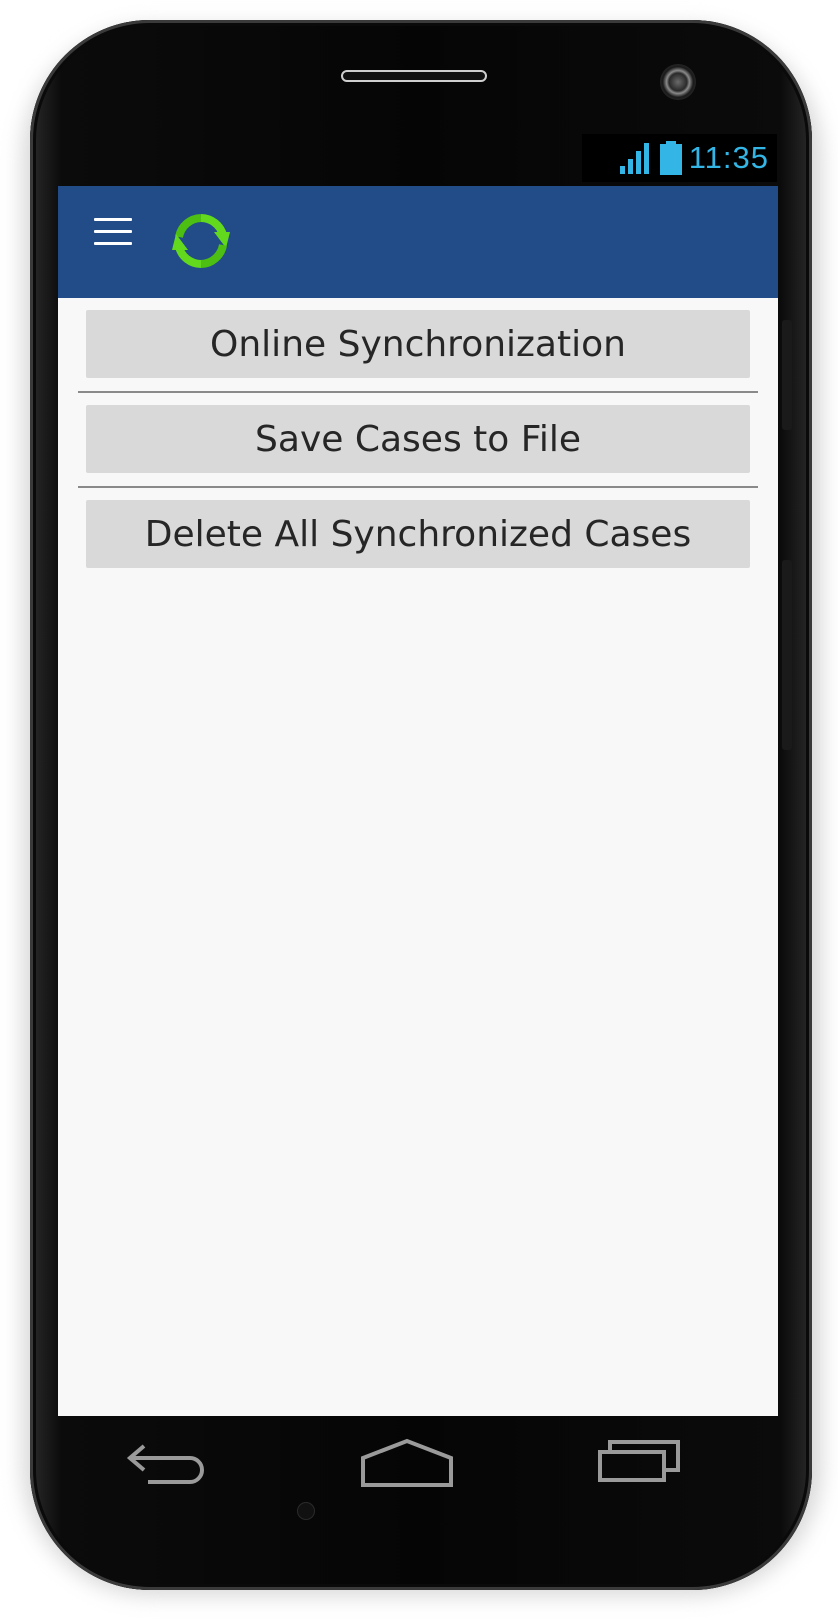  What do you see at coordinates (201, 241) in the screenshot?
I see `sync-arrows-icon` at bounding box center [201, 241].